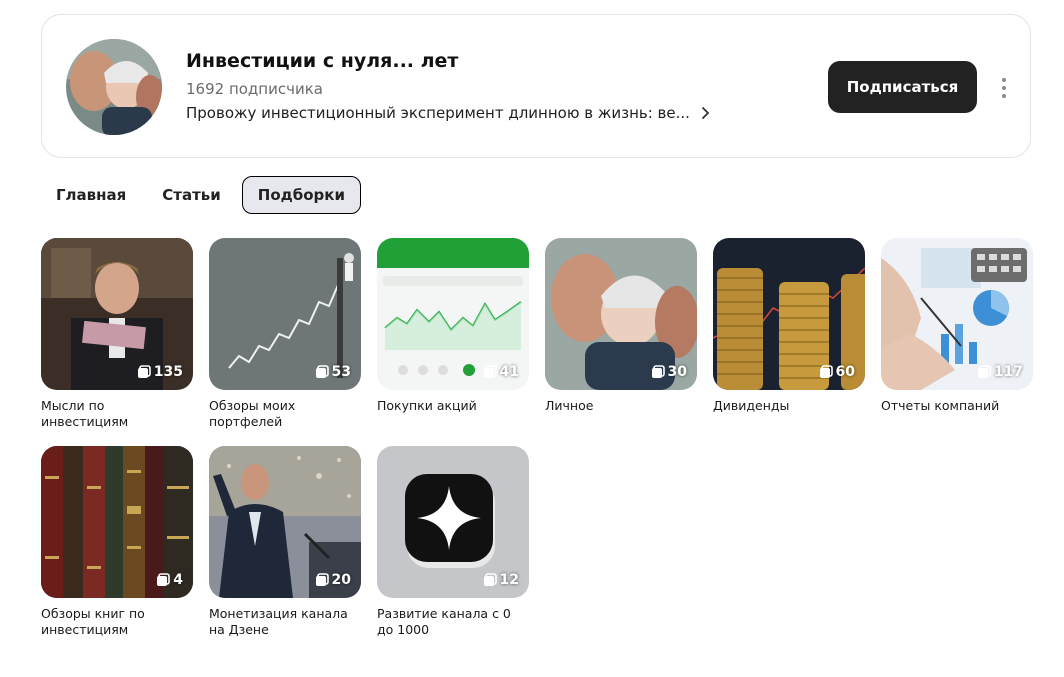 This screenshot has height=677, width=1064. I want to click on collection-title: Монетизация канала на Дзене, so click(285, 622).